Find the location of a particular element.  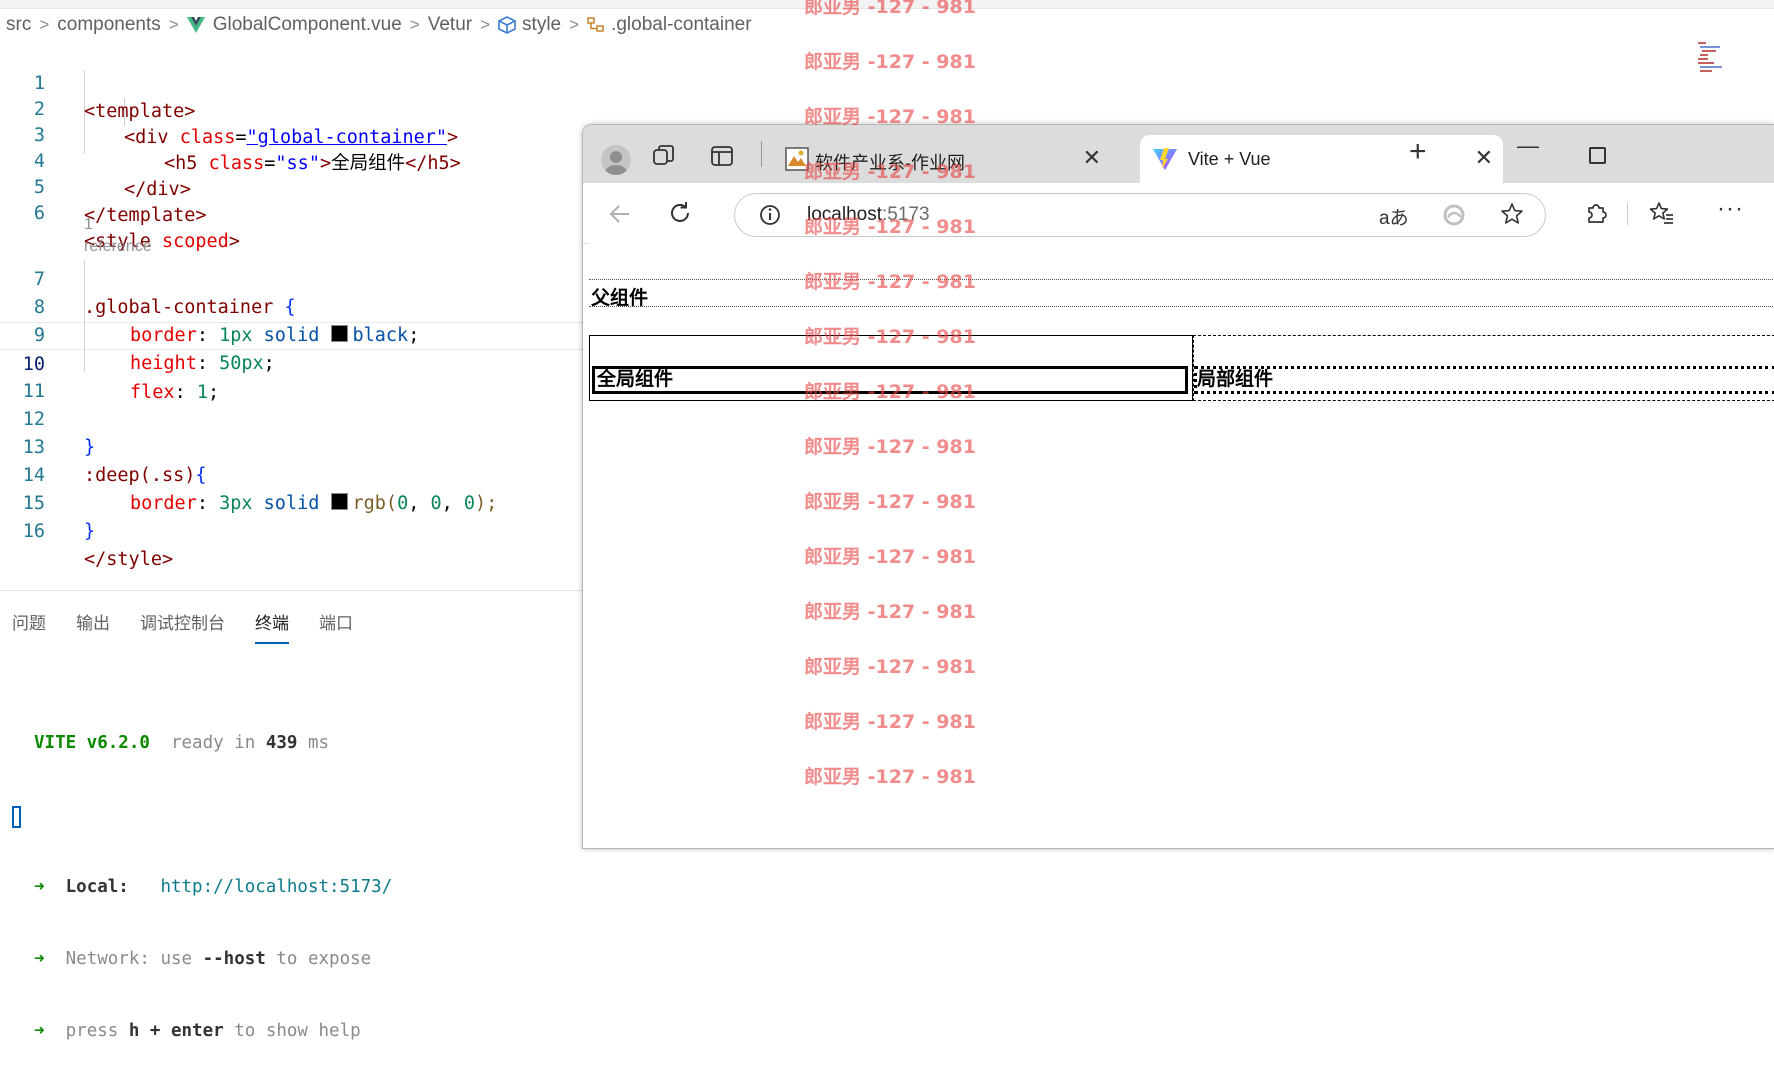

tab-title: 软件产业系-作业网 is located at coordinates (890, 163).